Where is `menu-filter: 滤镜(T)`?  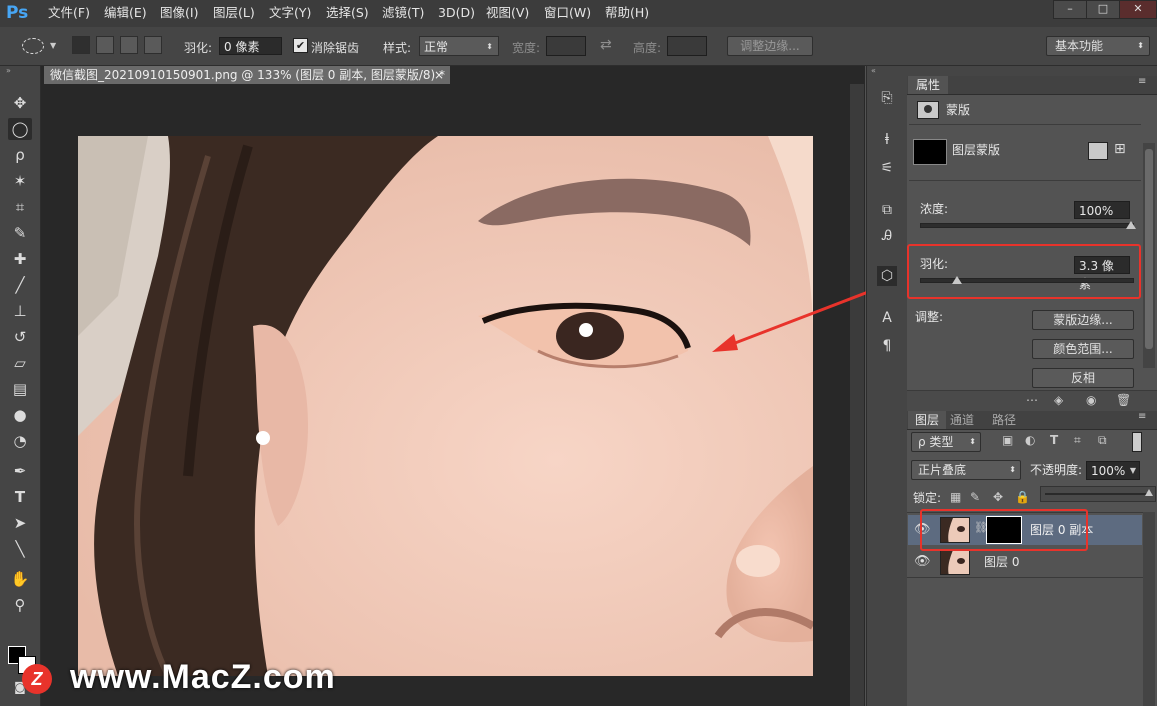
menu-filter: 滤镜(T) is located at coordinates (403, 13).